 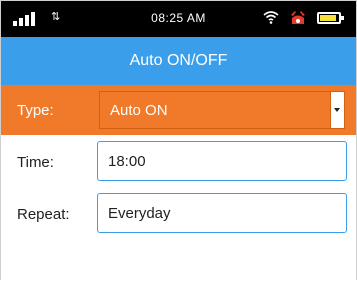 What do you see at coordinates (139, 110) in the screenshot?
I see `type-select-value: Auto ON` at bounding box center [139, 110].